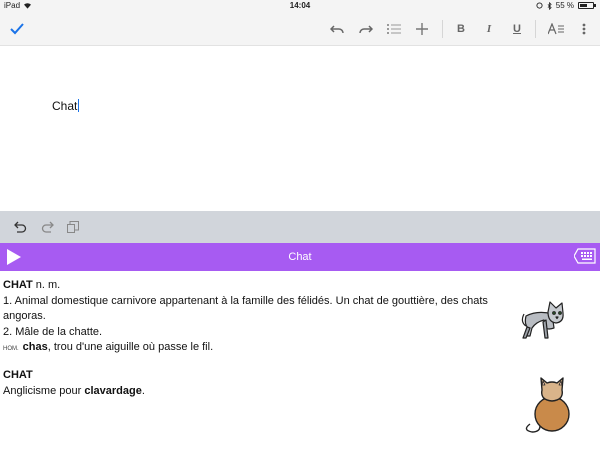 The width and height of the screenshot is (600, 450). I want to click on copy-icon, so click(73, 227).